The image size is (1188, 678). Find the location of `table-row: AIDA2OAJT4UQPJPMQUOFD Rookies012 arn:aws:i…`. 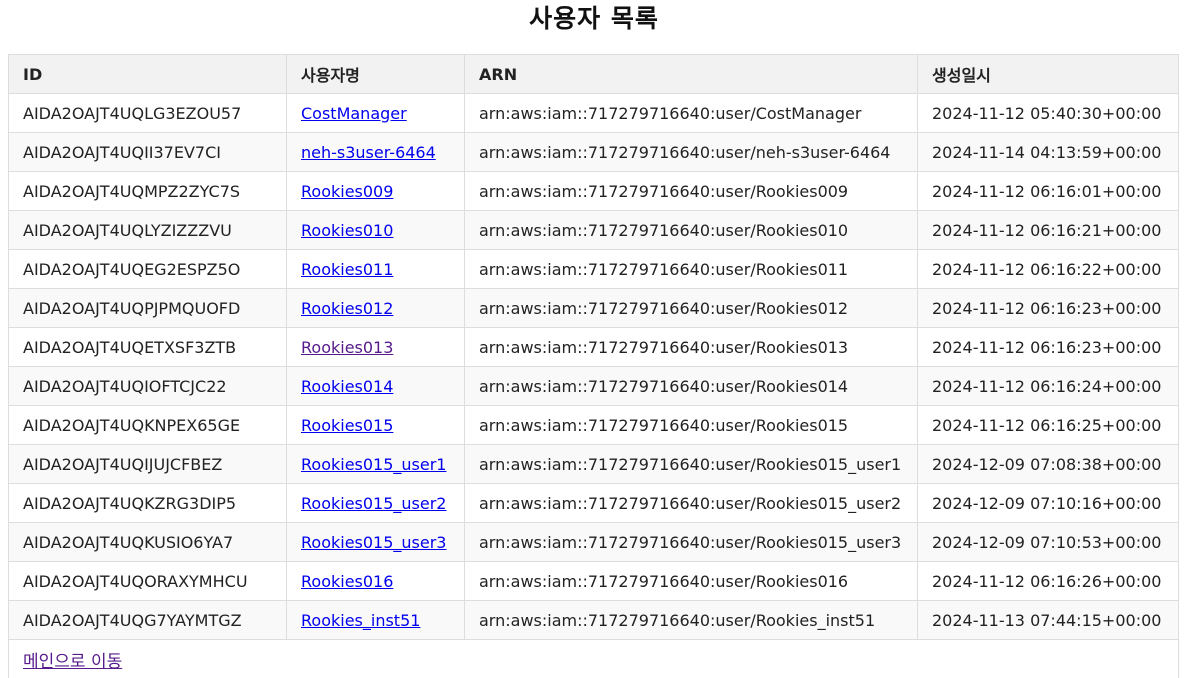

table-row: AIDA2OAJT4UQPJPMQUOFD Rookies012 arn:aws:i… is located at coordinates (593, 308).